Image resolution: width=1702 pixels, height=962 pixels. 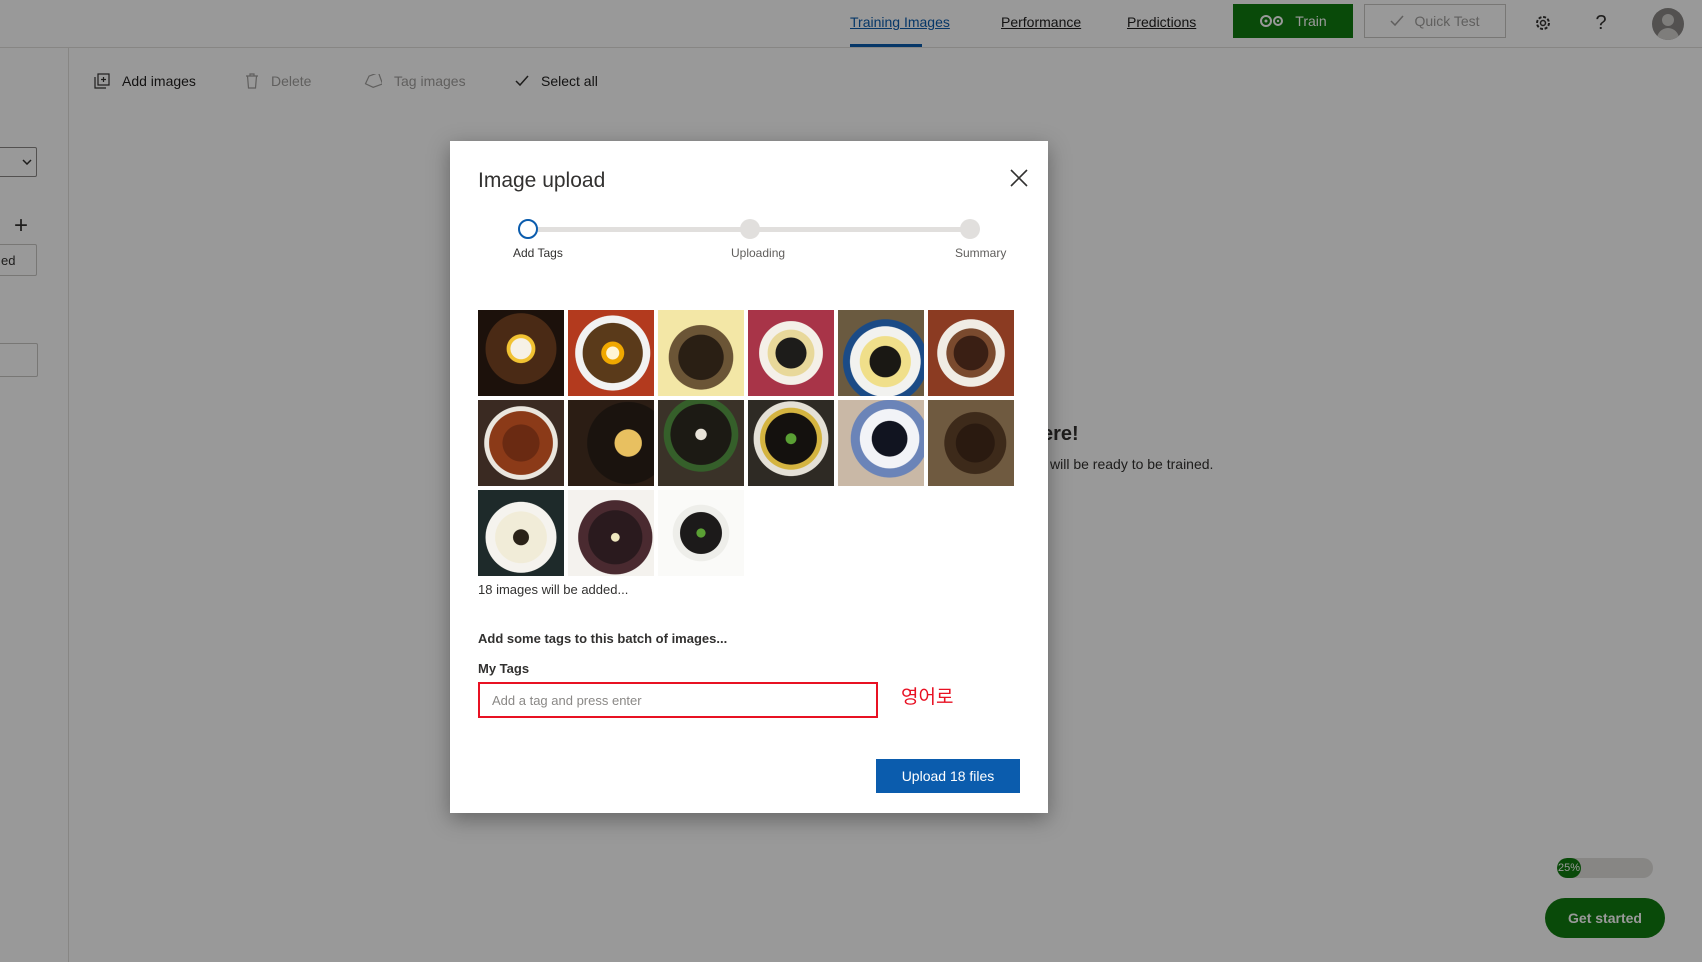 I want to click on step-summary-dot, so click(x=970, y=229).